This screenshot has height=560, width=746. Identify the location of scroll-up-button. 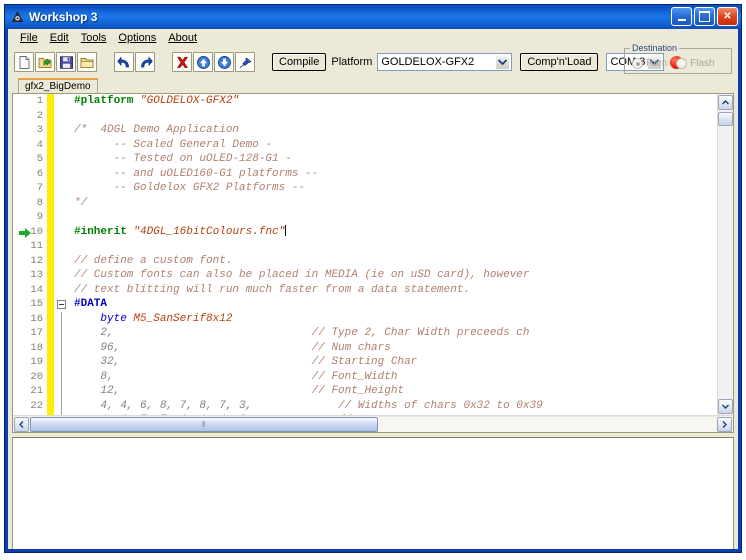
(725, 102).